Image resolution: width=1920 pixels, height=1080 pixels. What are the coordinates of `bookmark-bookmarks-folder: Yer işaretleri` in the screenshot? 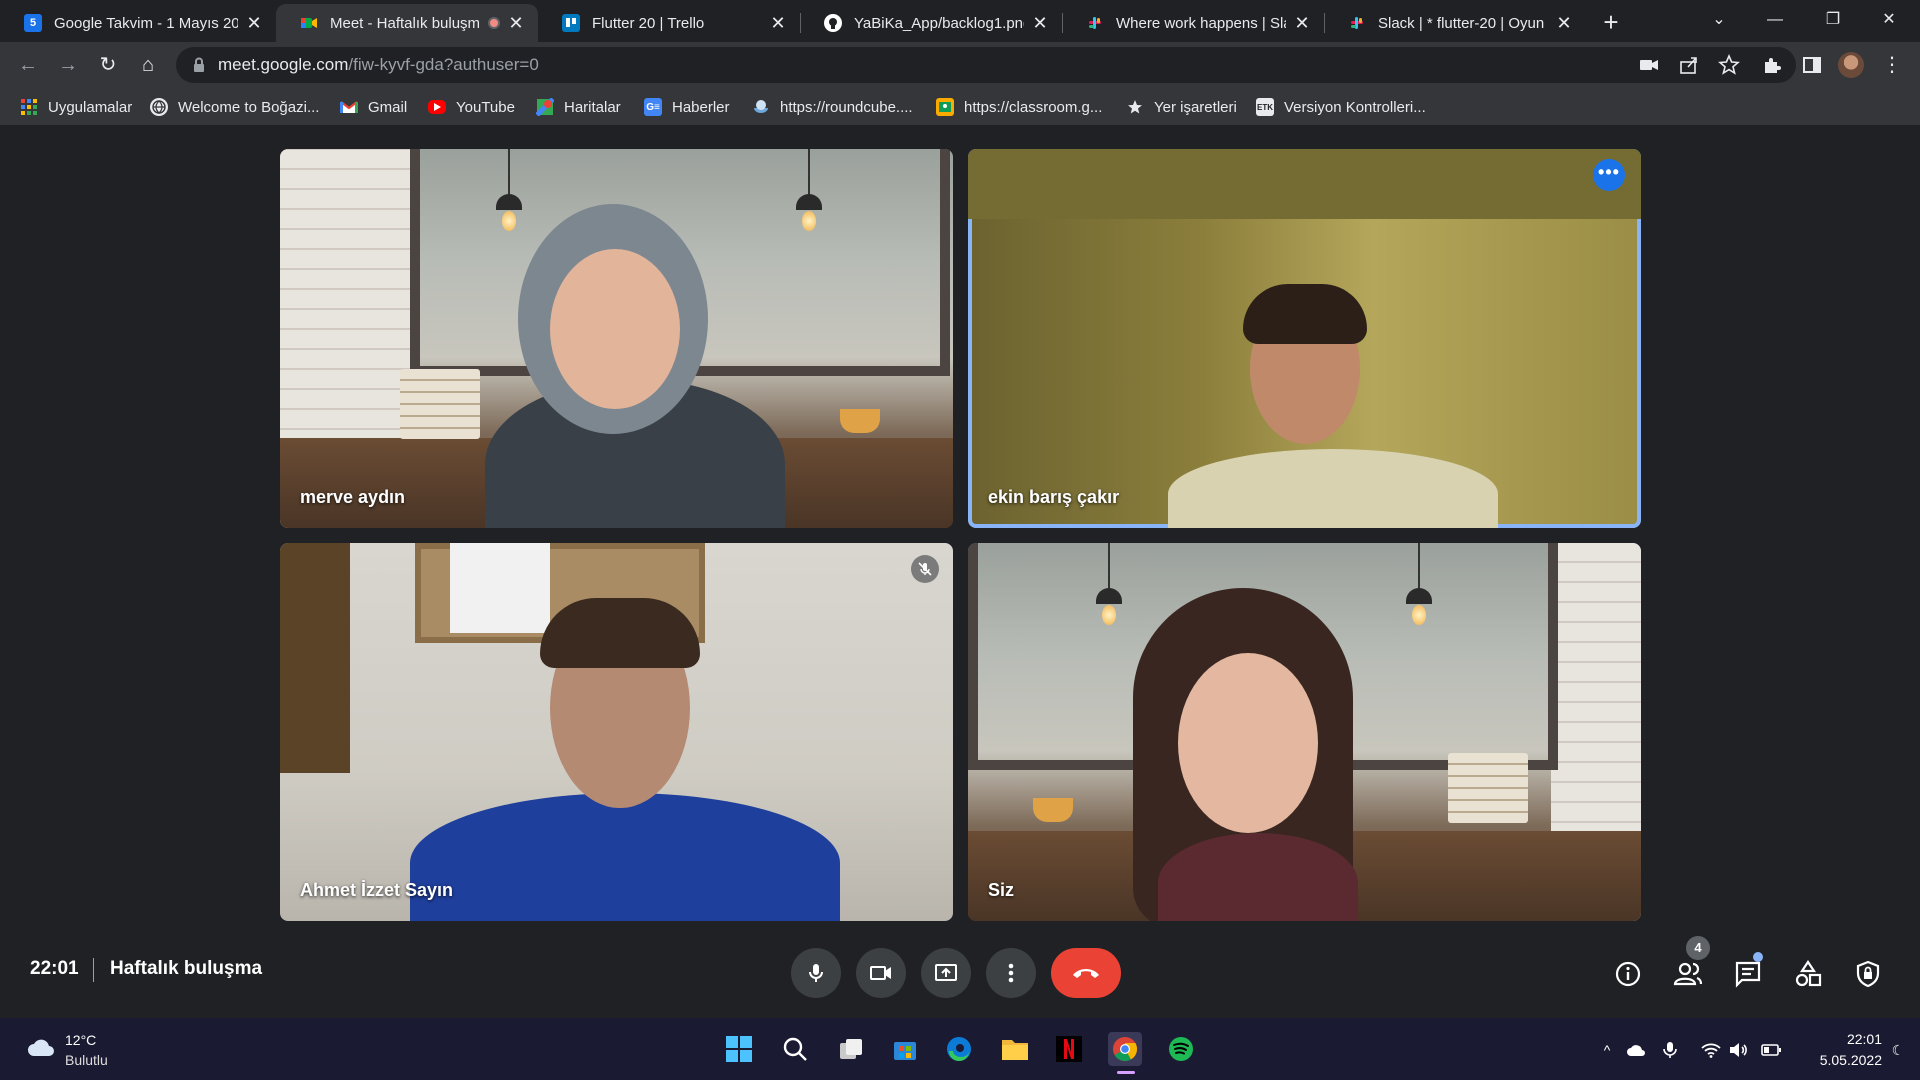 It's located at (1181, 107).